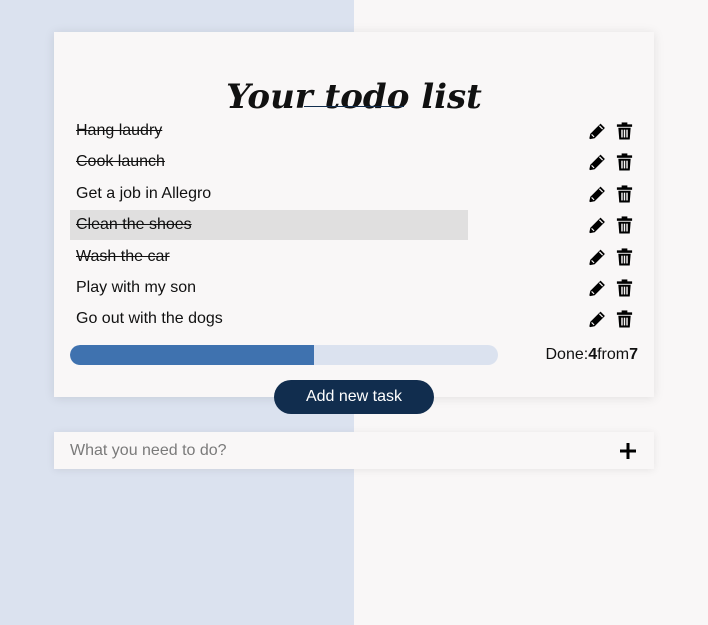  What do you see at coordinates (269, 194) in the screenshot?
I see `task-label: Get a job in Allegro` at bounding box center [269, 194].